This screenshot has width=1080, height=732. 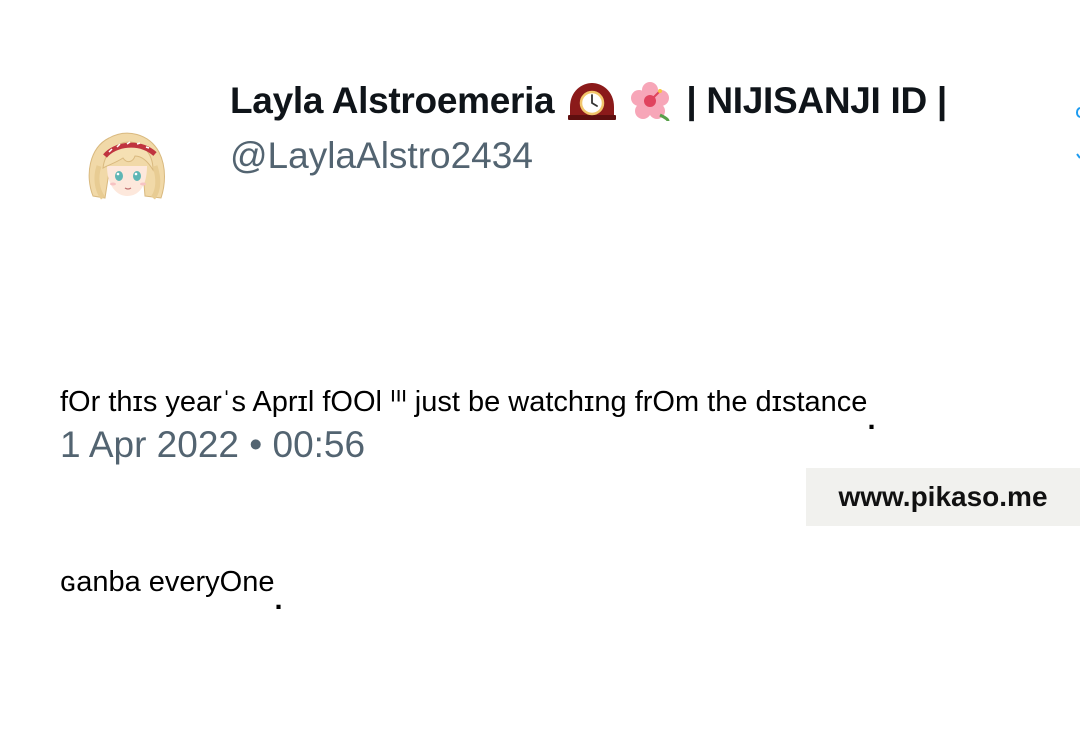 I want to click on display-name-suffix: | NIJISANJI ID |, so click(x=816, y=101).